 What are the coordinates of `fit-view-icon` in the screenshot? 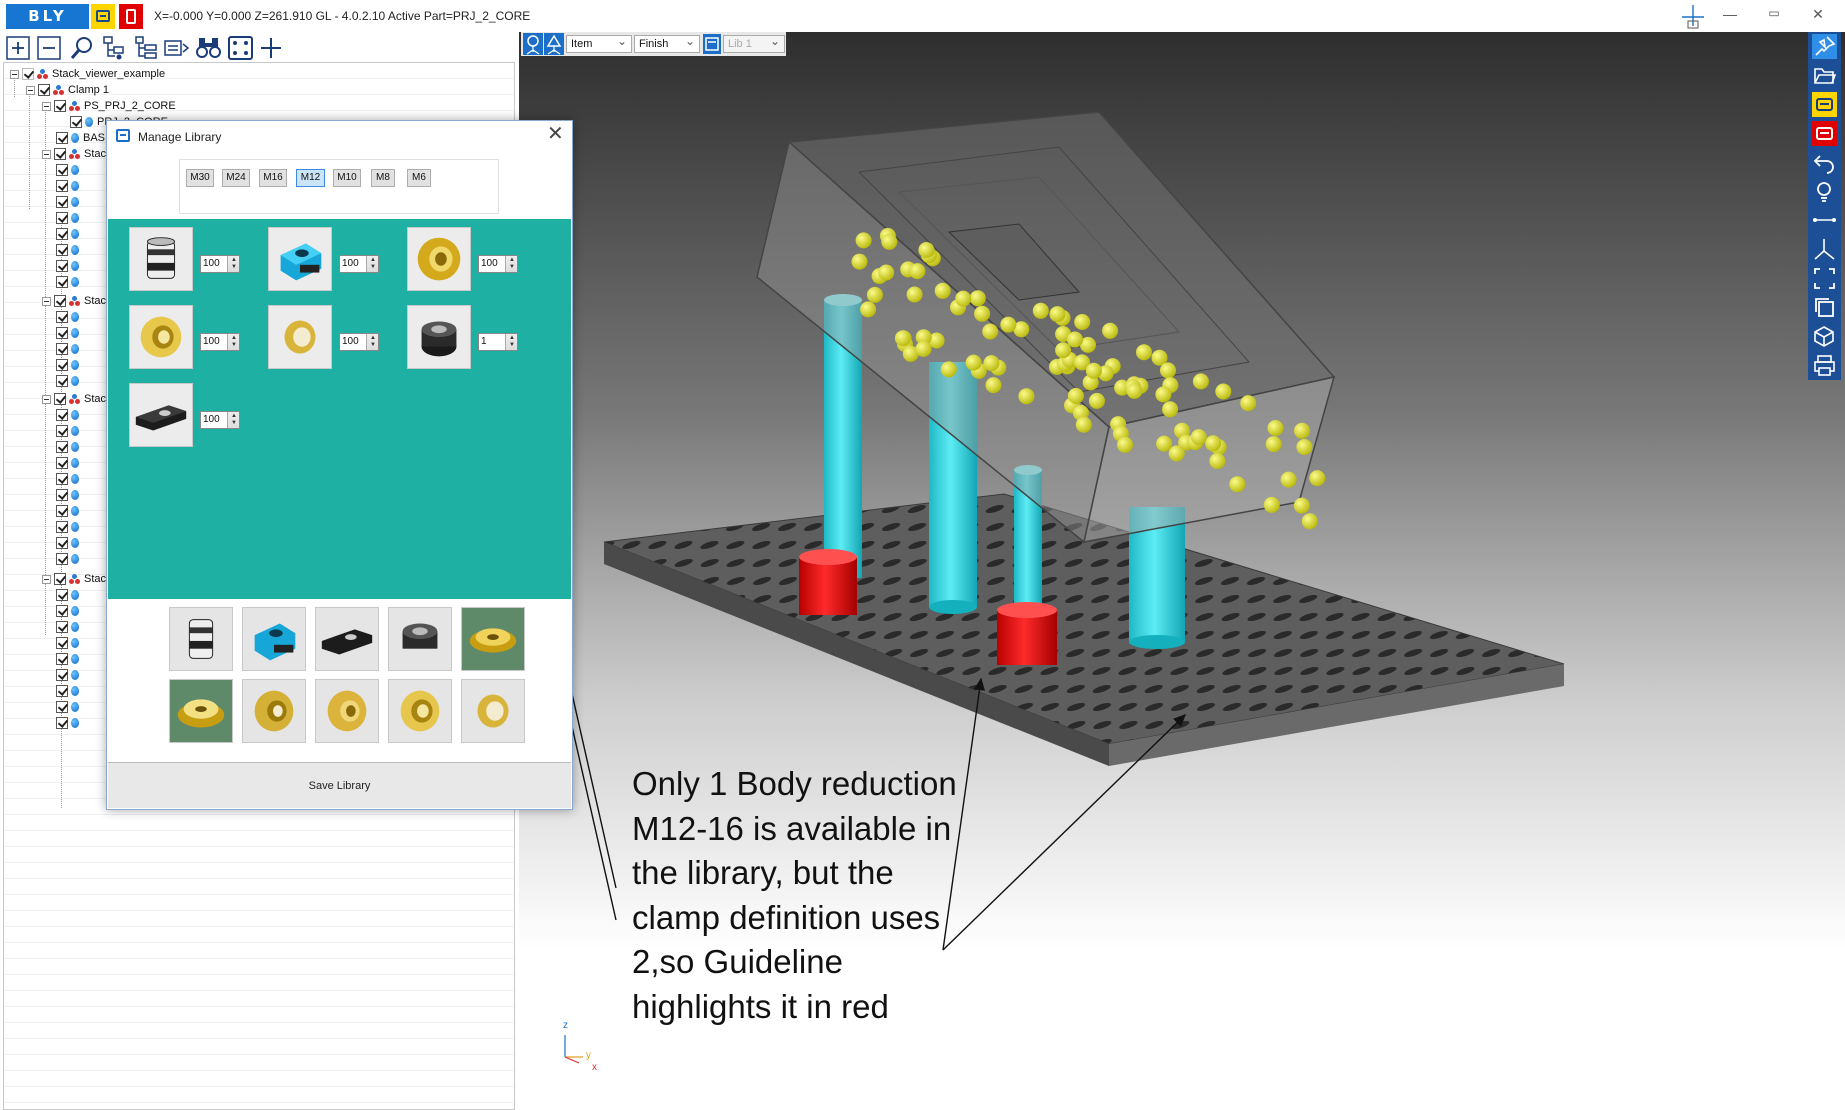 It's located at (1824, 278).